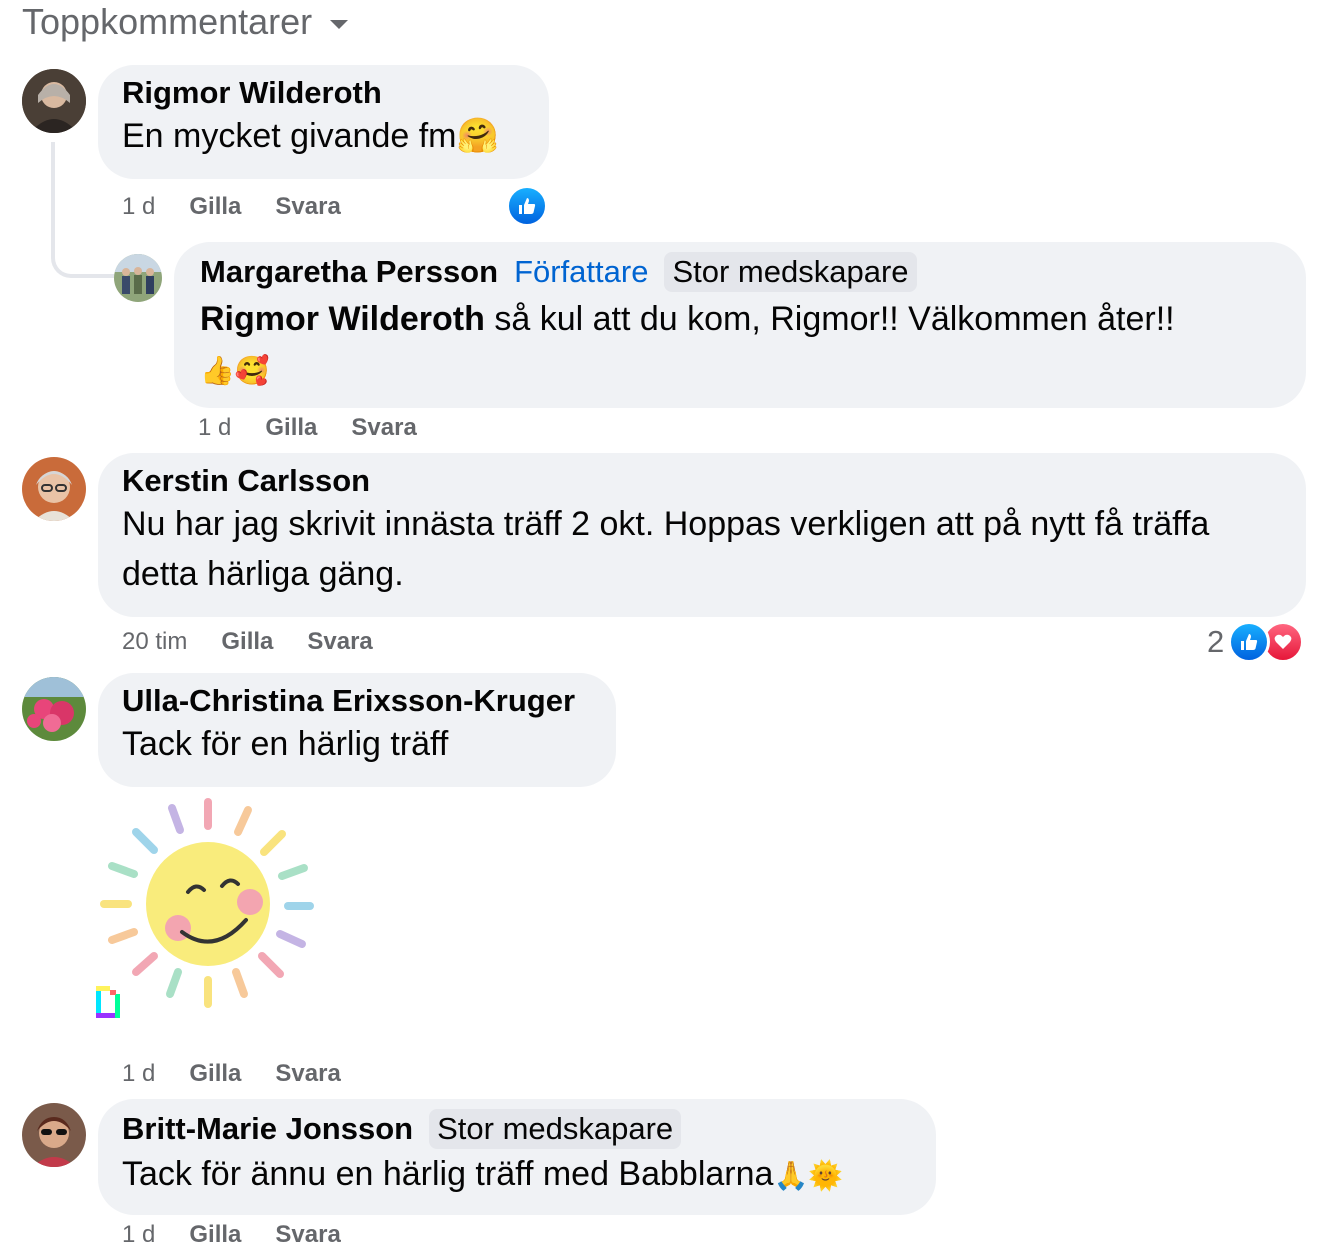  I want to click on comment-text: En mycket givande fm🤗, so click(310, 136).